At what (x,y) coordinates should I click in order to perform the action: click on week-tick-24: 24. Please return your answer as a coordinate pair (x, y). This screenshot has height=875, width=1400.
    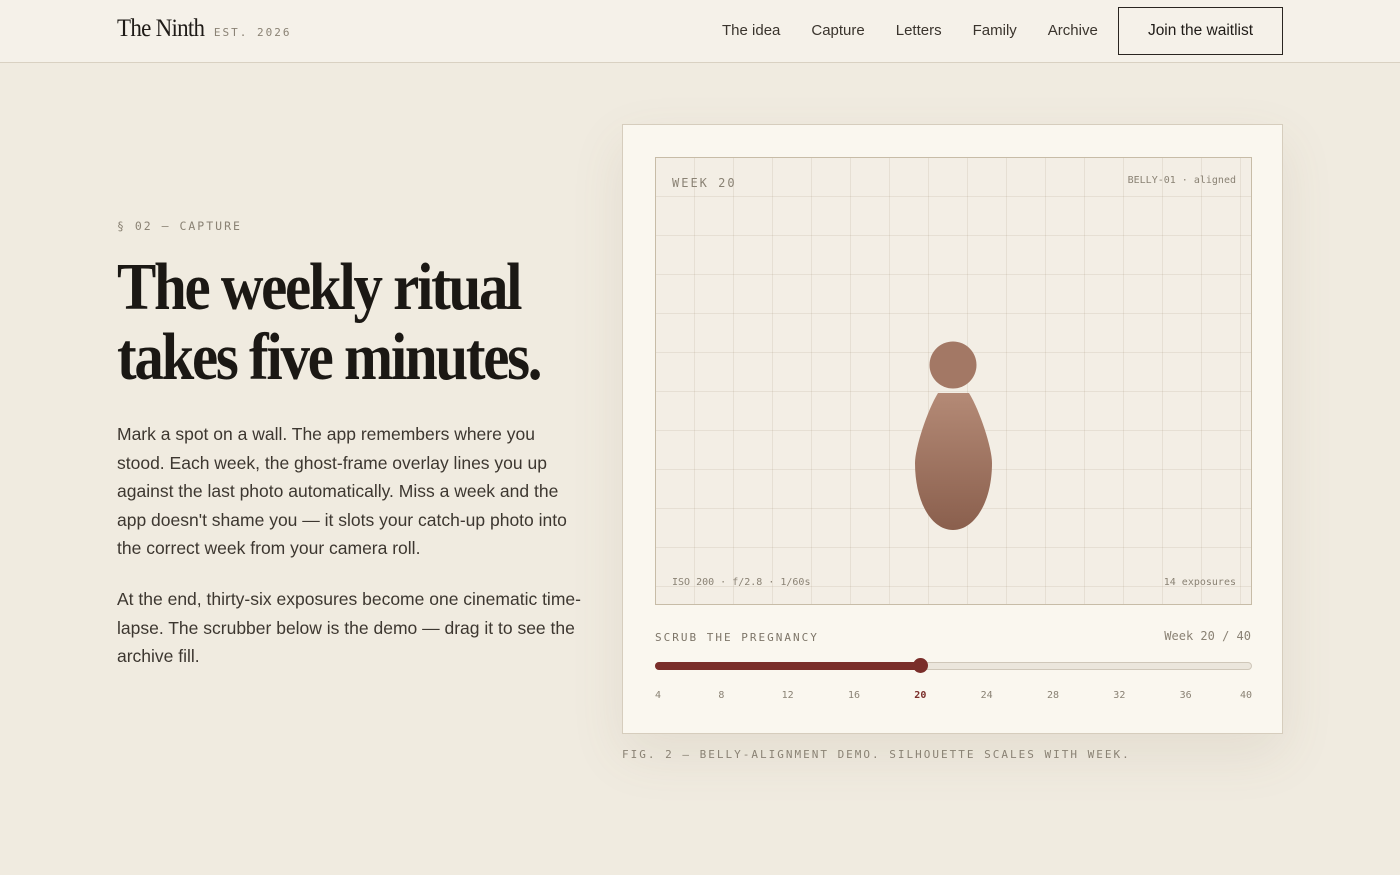
    Looking at the image, I should click on (986, 695).